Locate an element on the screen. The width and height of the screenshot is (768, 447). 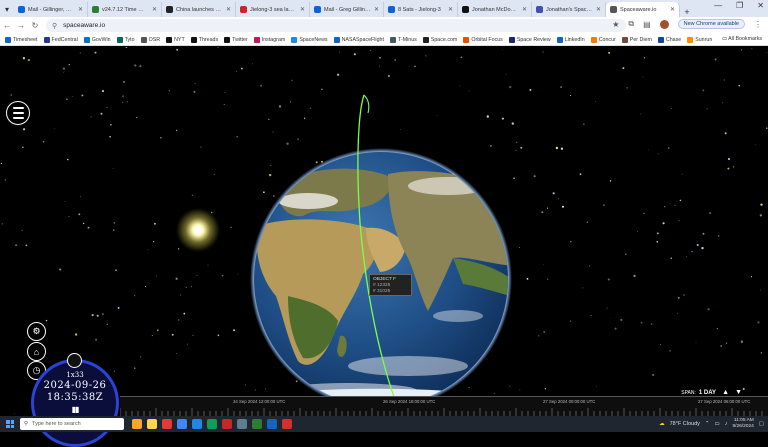
browser-tab: Jonathan McDowell ✕ is located at coordinates (495, 9).